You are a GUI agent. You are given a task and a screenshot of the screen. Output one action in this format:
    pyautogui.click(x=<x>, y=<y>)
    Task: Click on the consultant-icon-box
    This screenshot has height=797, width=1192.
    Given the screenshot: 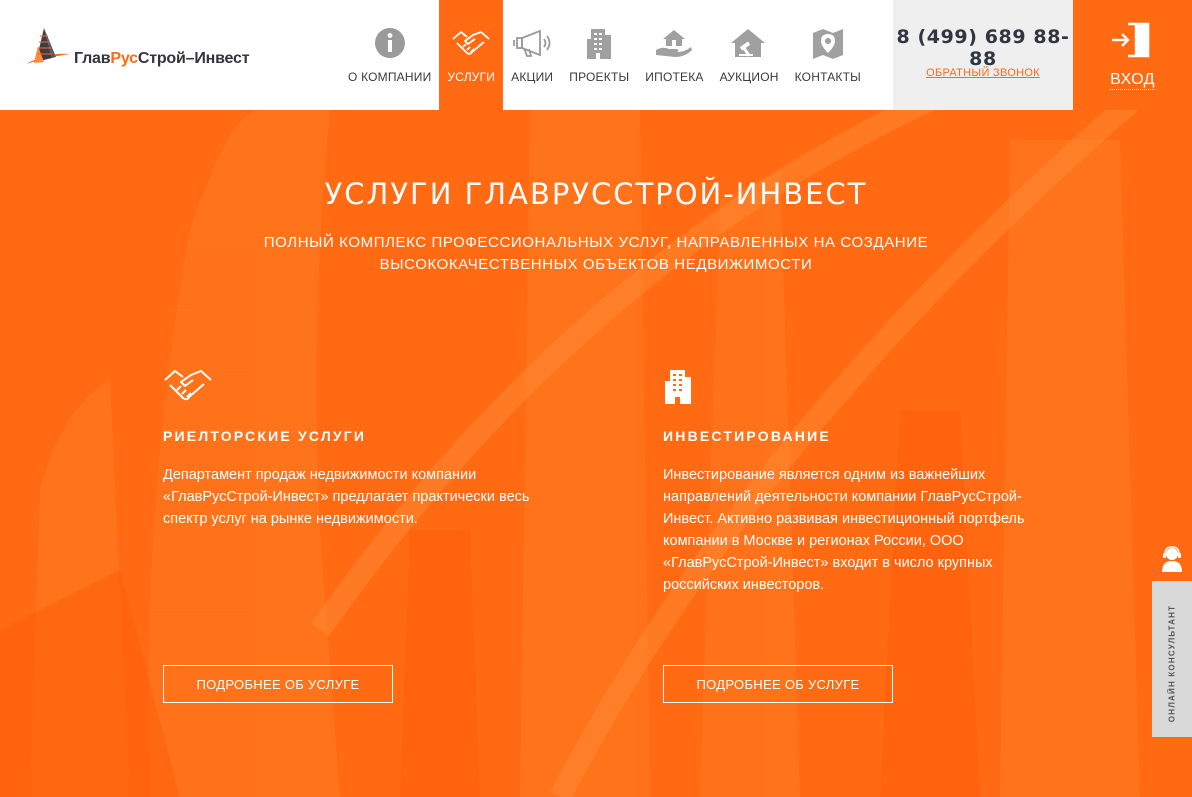 What is the action you would take?
    pyautogui.click(x=1172, y=559)
    